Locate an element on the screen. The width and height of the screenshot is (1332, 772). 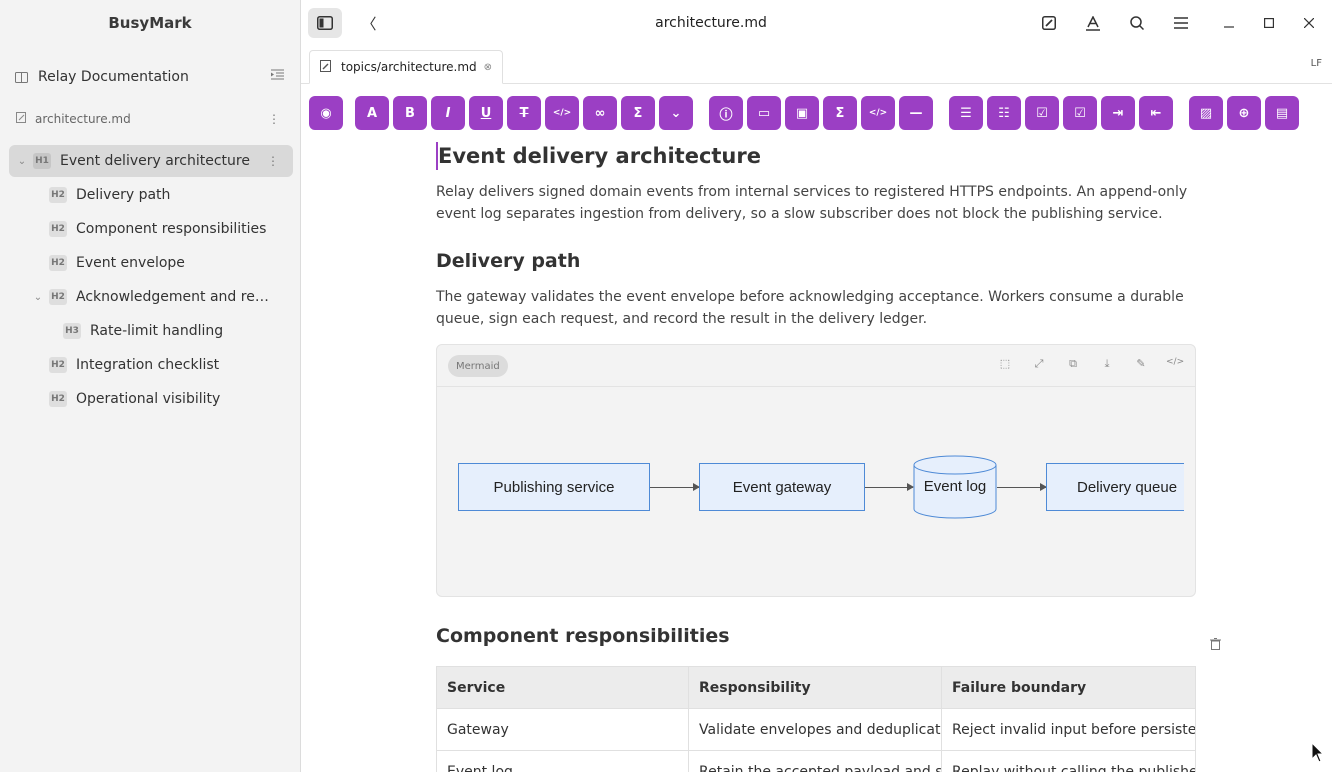
underline-button: U is located at coordinates (486, 113).